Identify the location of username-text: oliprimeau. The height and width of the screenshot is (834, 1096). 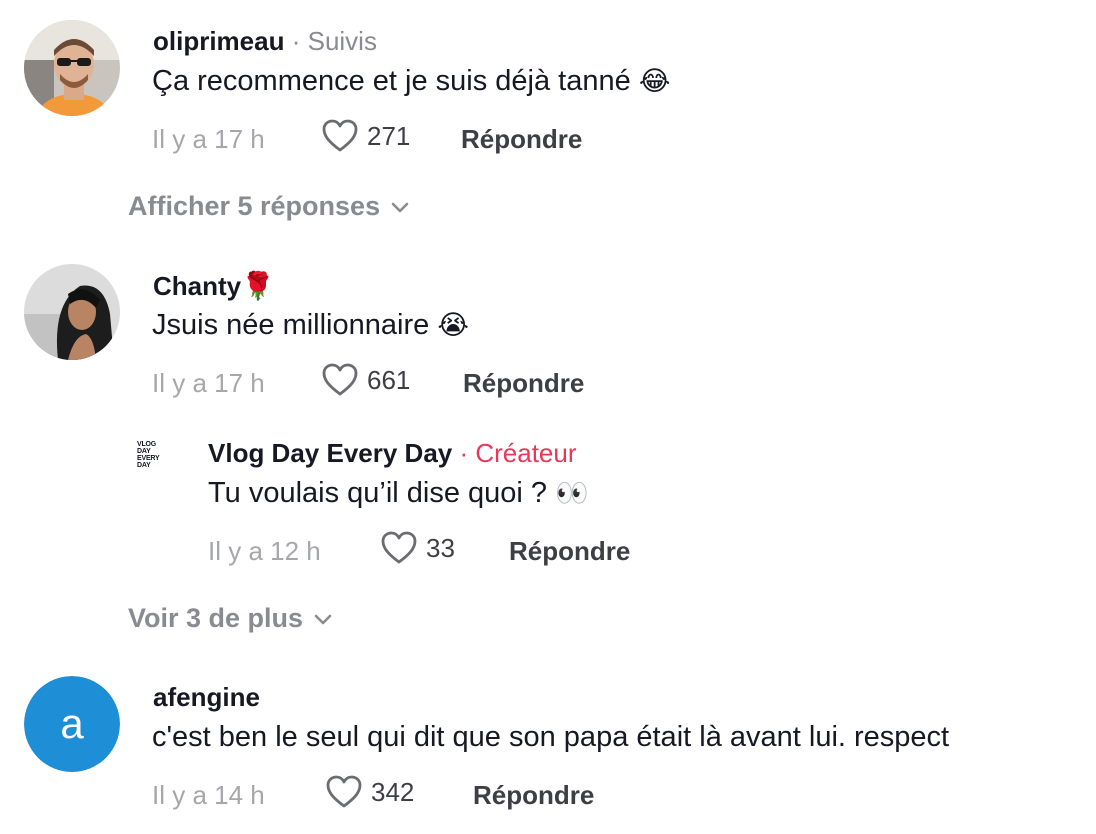
(218, 41).